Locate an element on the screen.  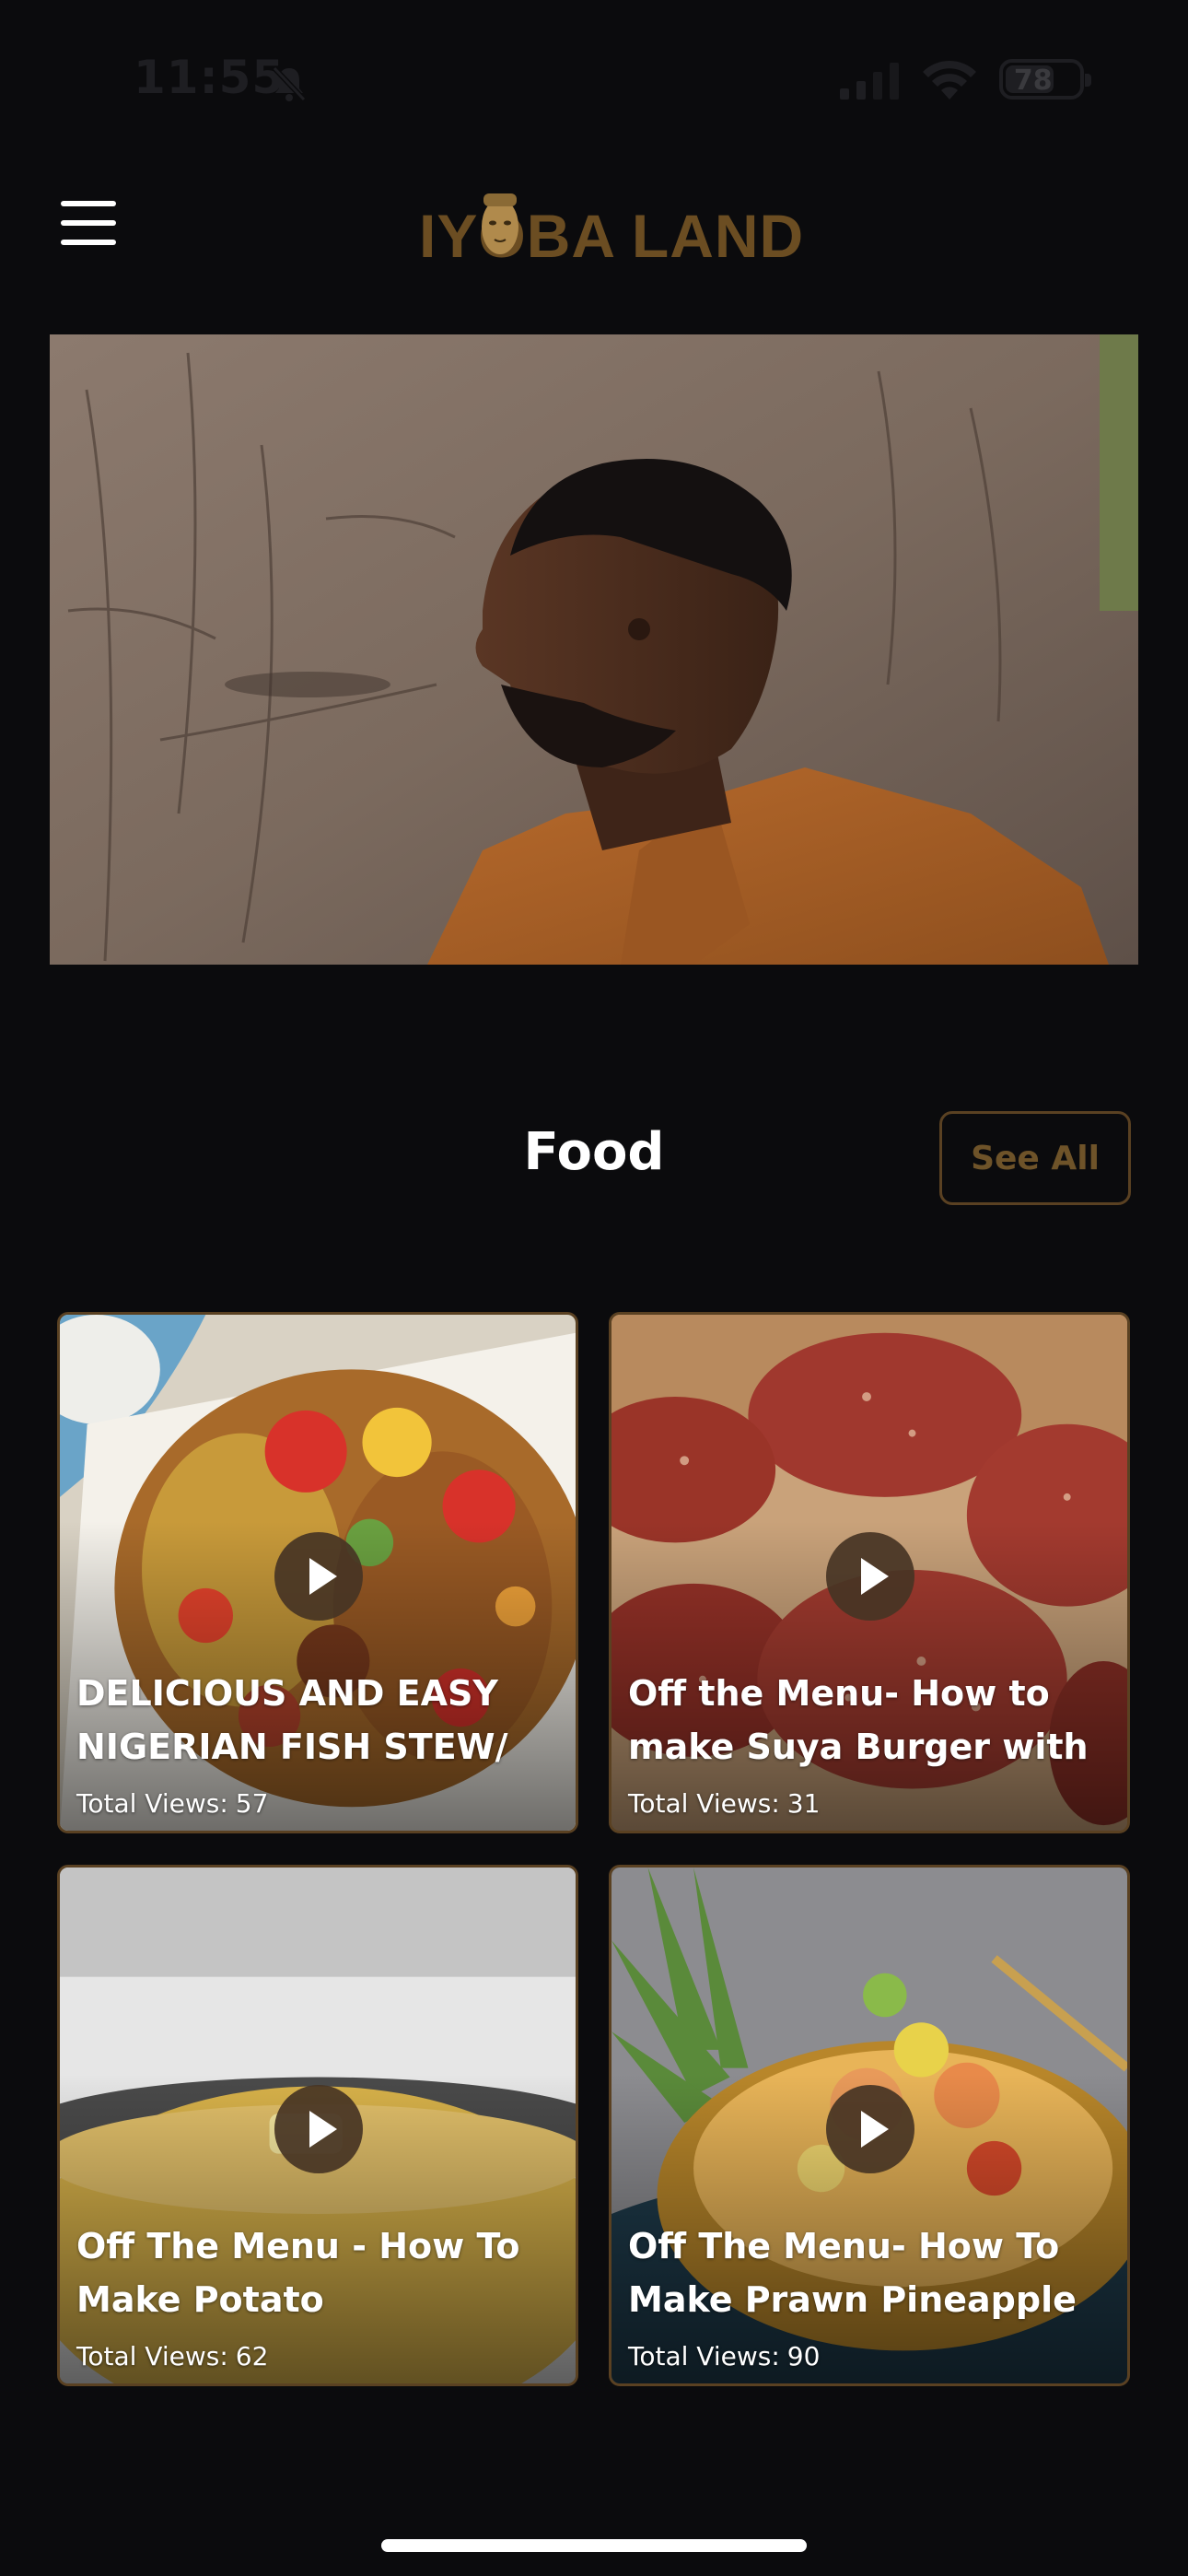
wifi-icon is located at coordinates (949, 80).